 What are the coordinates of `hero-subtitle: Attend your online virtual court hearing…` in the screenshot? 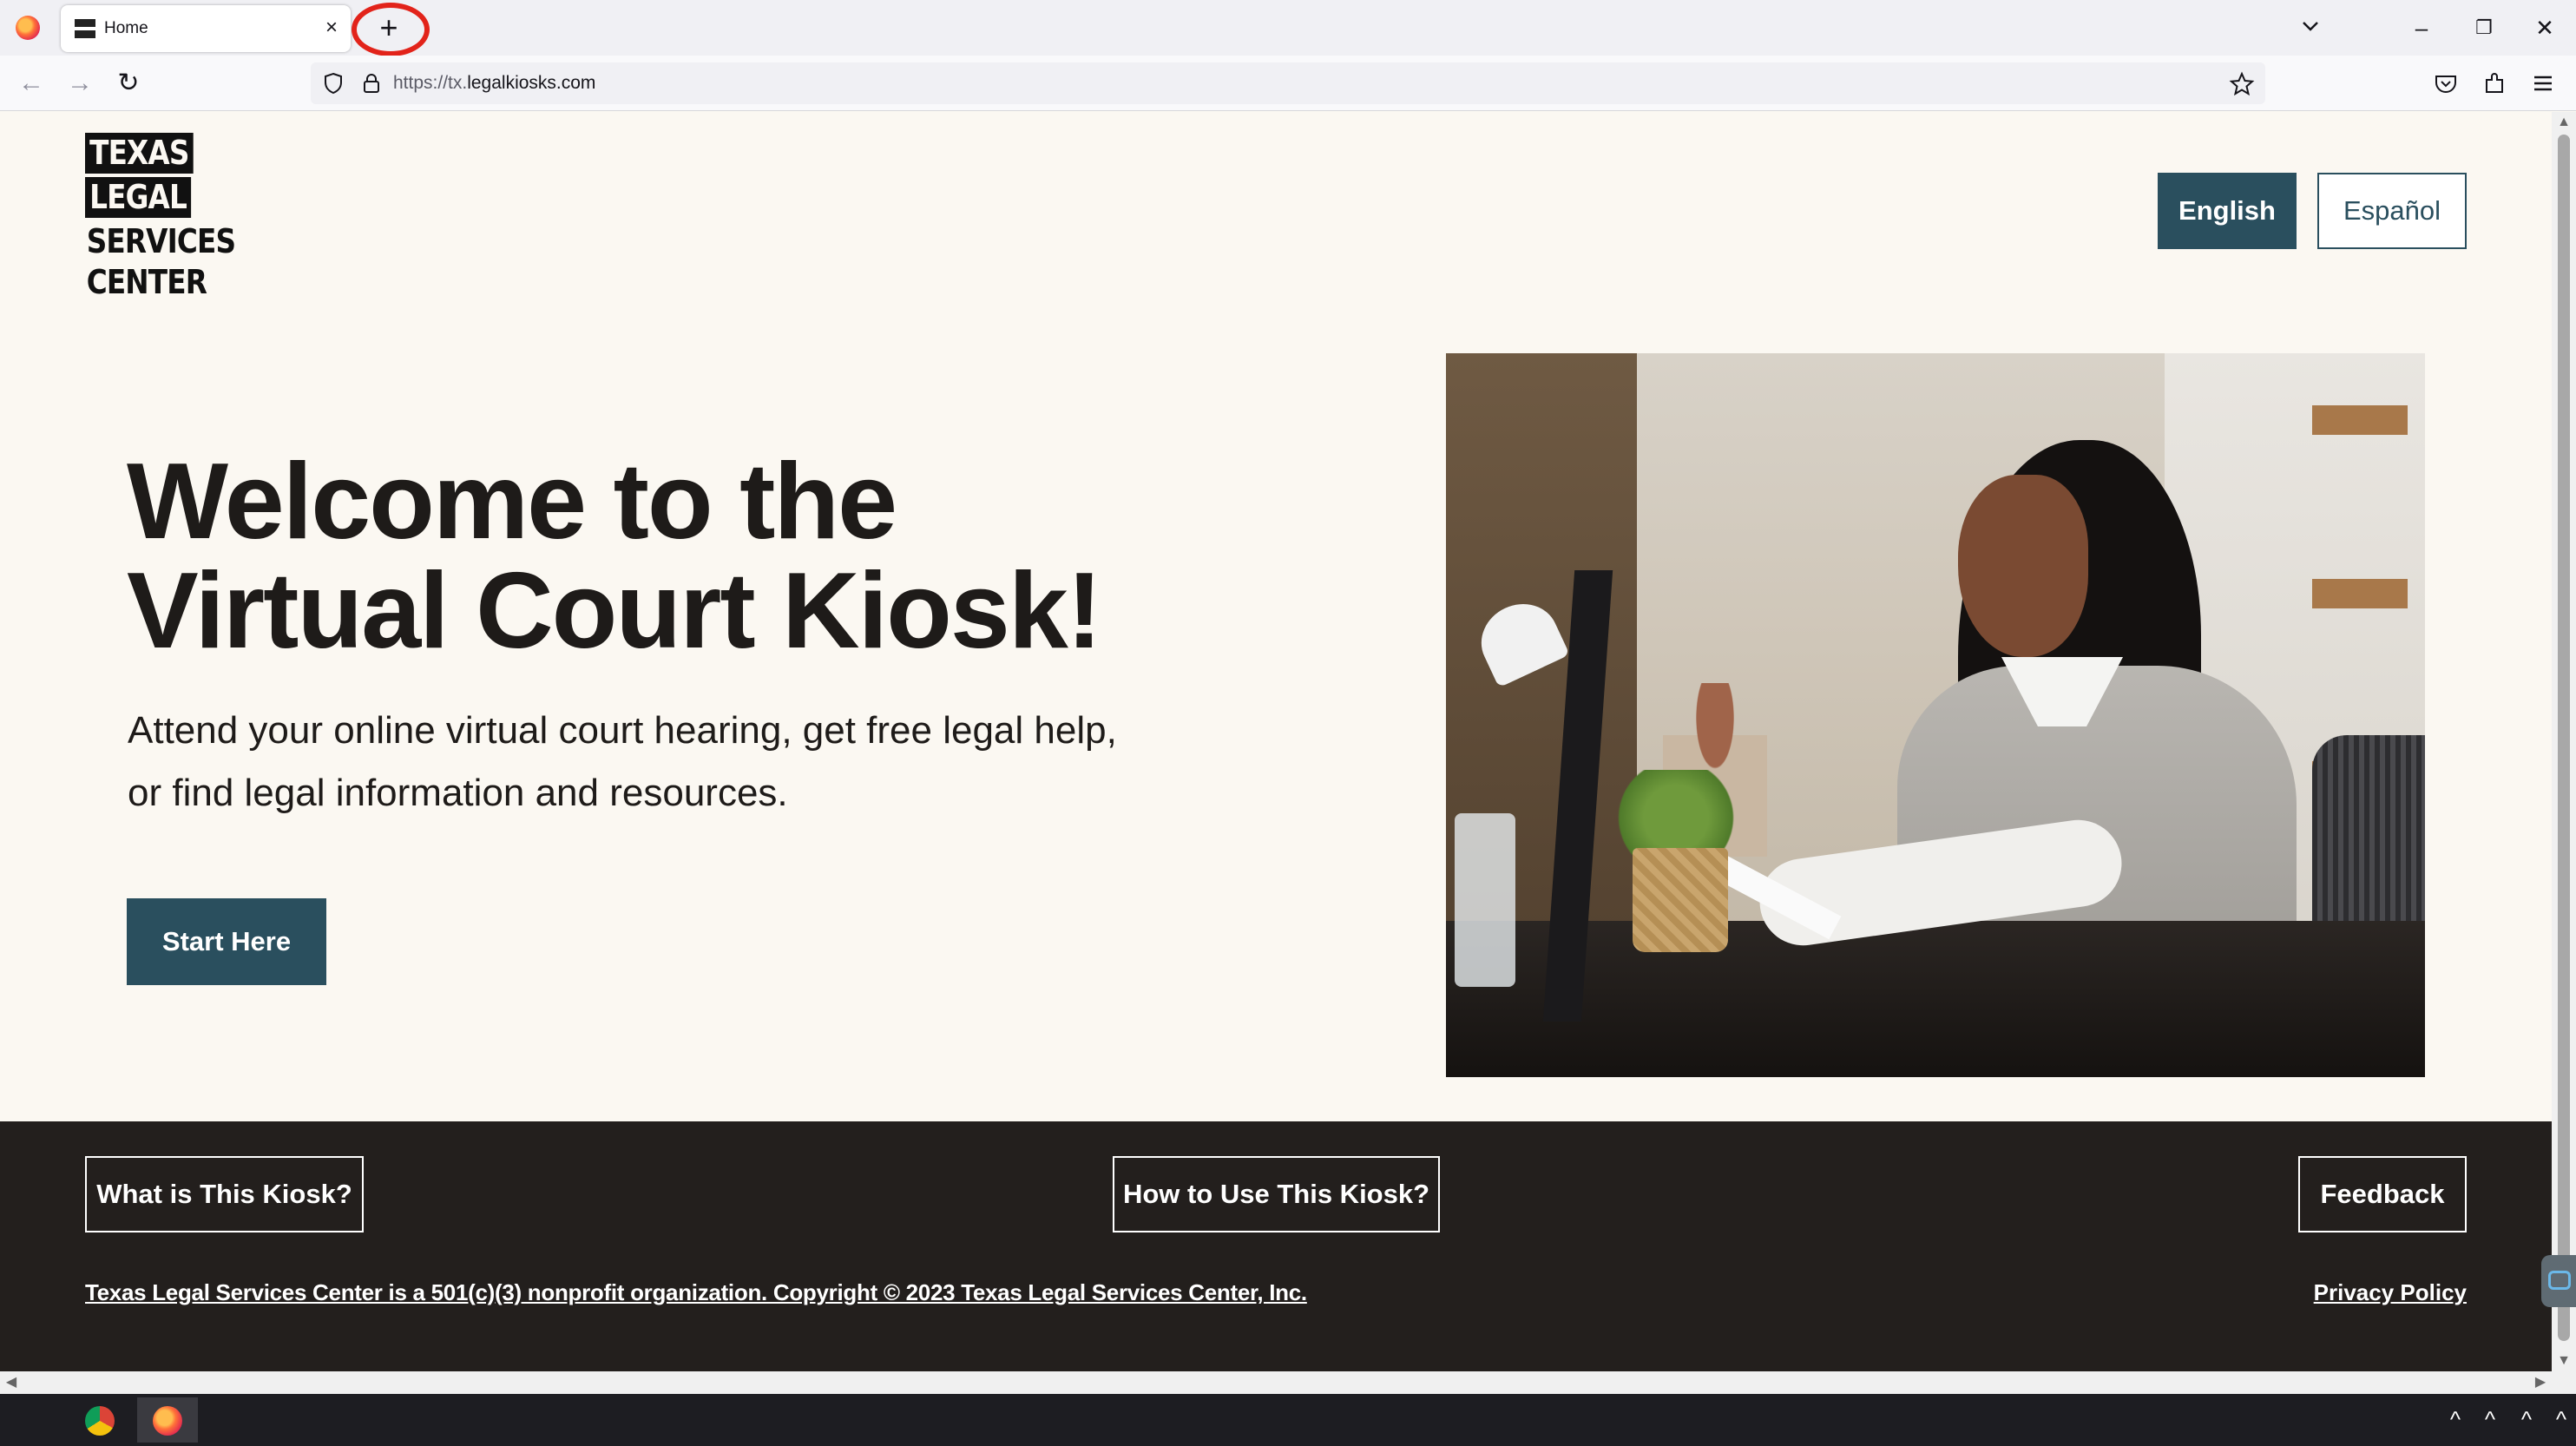 It's located at (622, 761).